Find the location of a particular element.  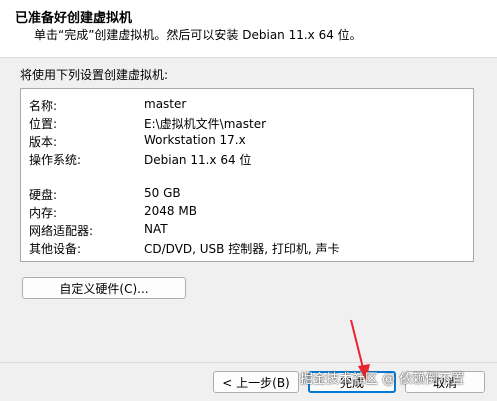

row-key: 版本: is located at coordinates (43, 142).